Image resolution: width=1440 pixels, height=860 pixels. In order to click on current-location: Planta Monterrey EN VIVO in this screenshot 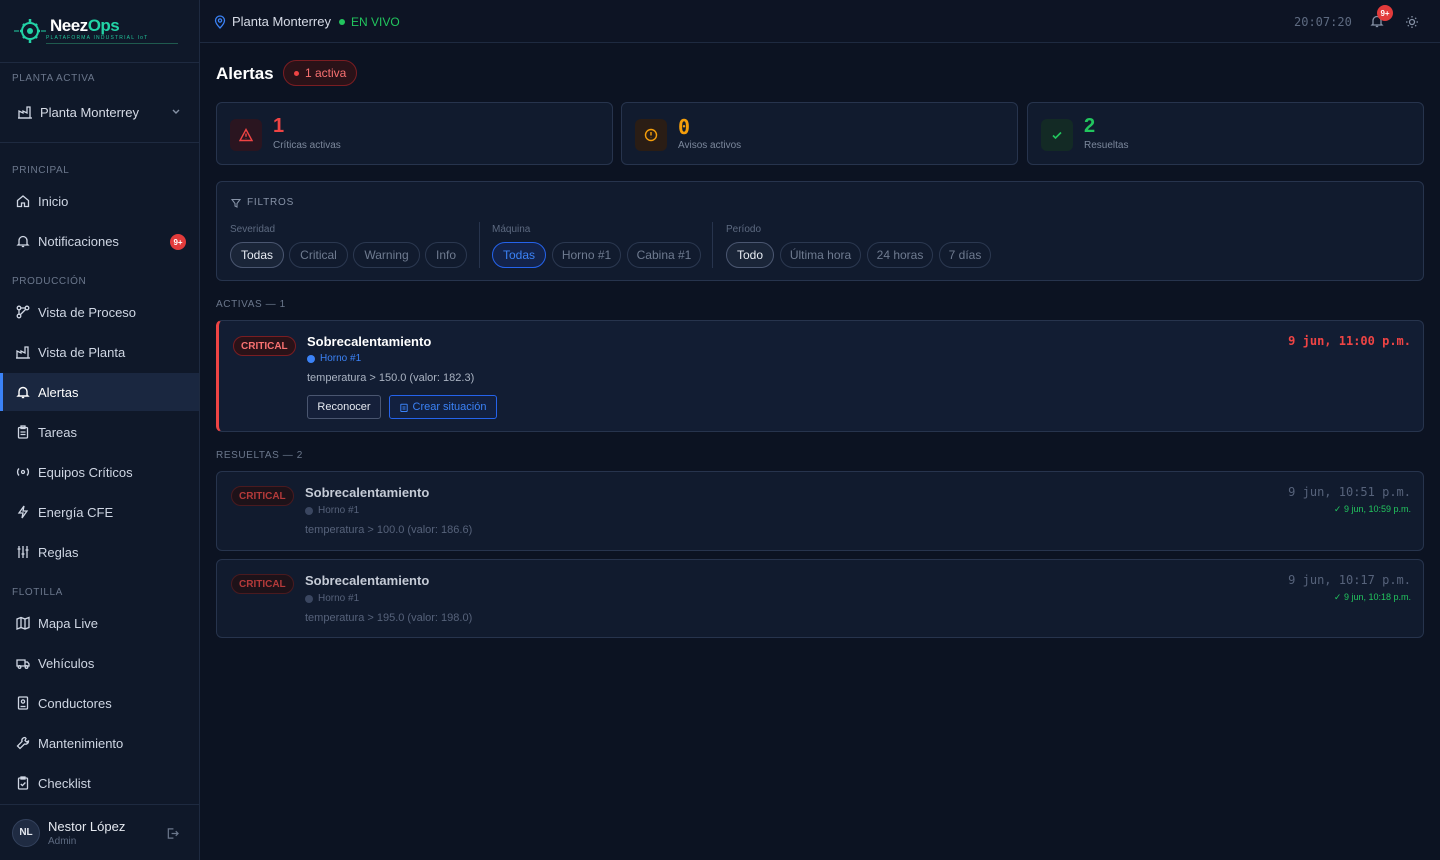, I will do `click(307, 21)`.